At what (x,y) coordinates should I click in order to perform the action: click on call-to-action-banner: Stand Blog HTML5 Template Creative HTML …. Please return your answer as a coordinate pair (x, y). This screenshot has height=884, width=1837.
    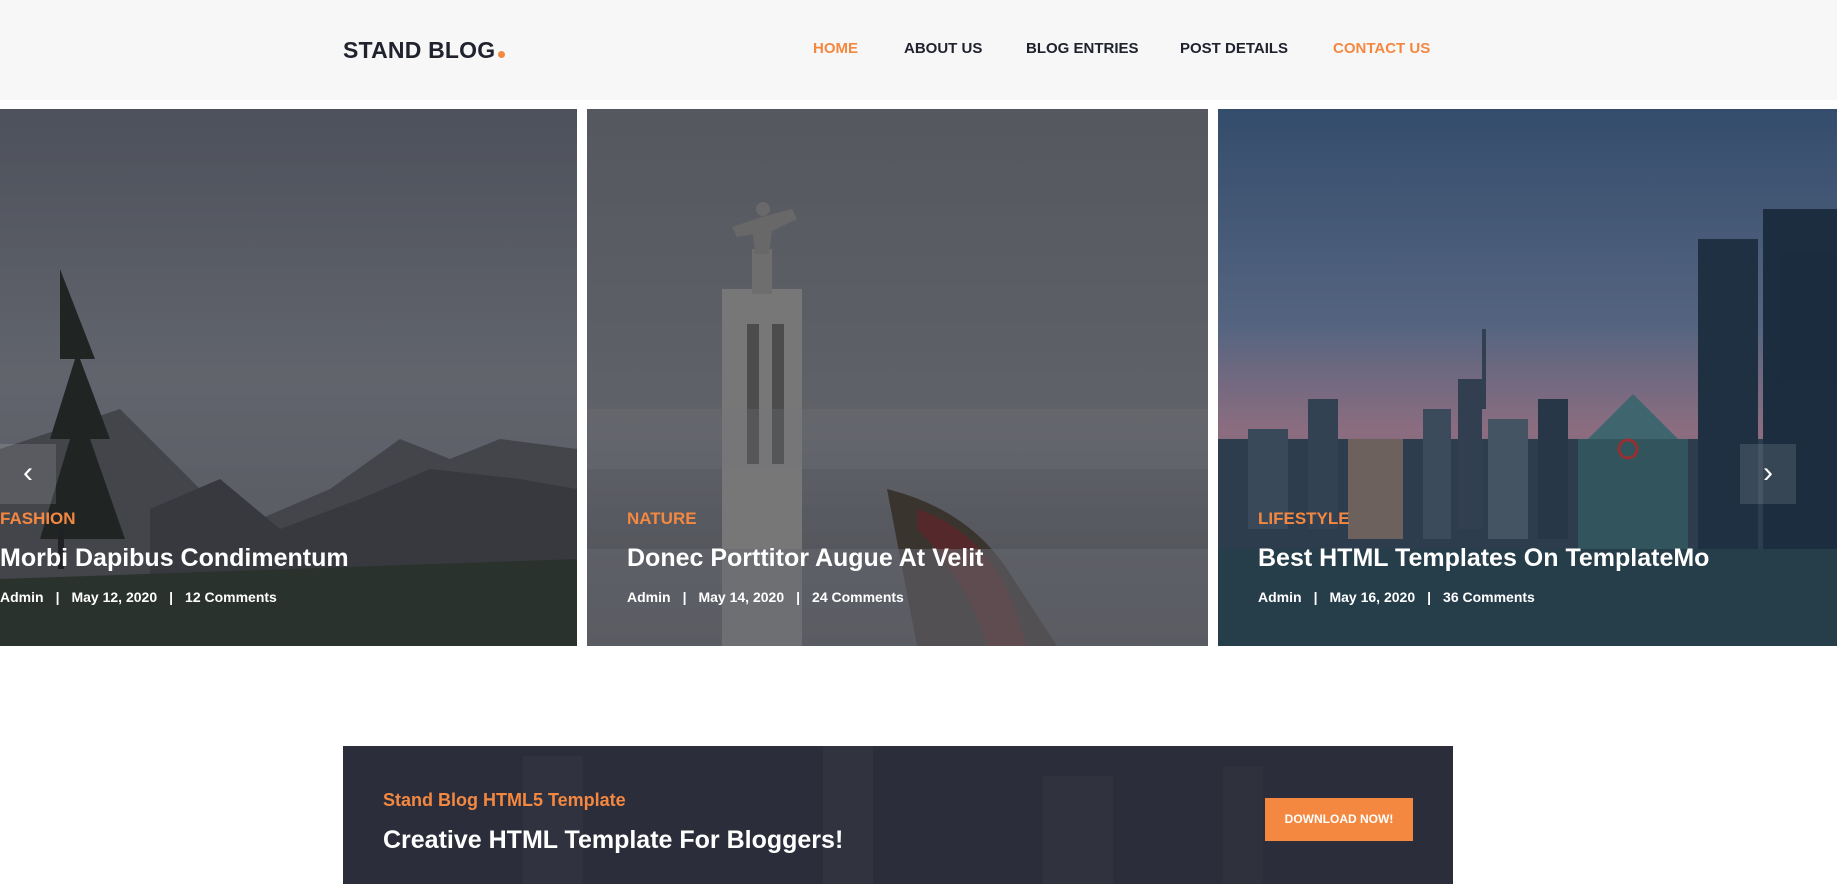
    Looking at the image, I should click on (898, 815).